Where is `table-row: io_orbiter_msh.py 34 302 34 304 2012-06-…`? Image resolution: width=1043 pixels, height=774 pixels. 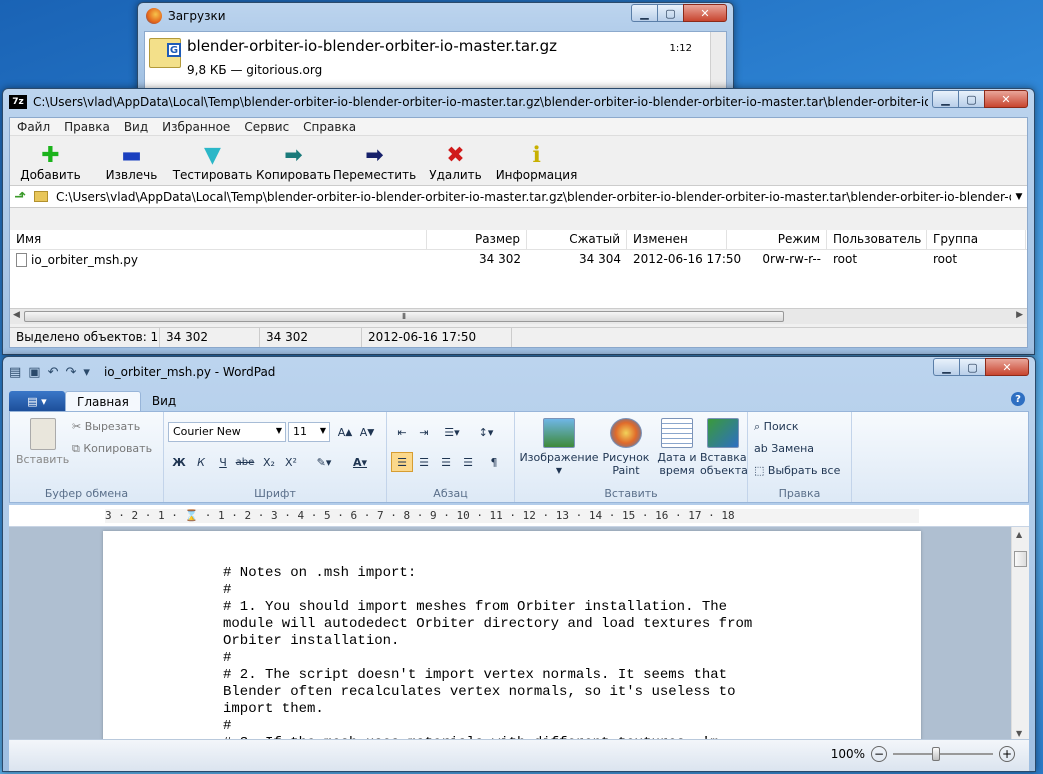 table-row: io_orbiter_msh.py 34 302 34 304 2012-06-… is located at coordinates (518, 260).